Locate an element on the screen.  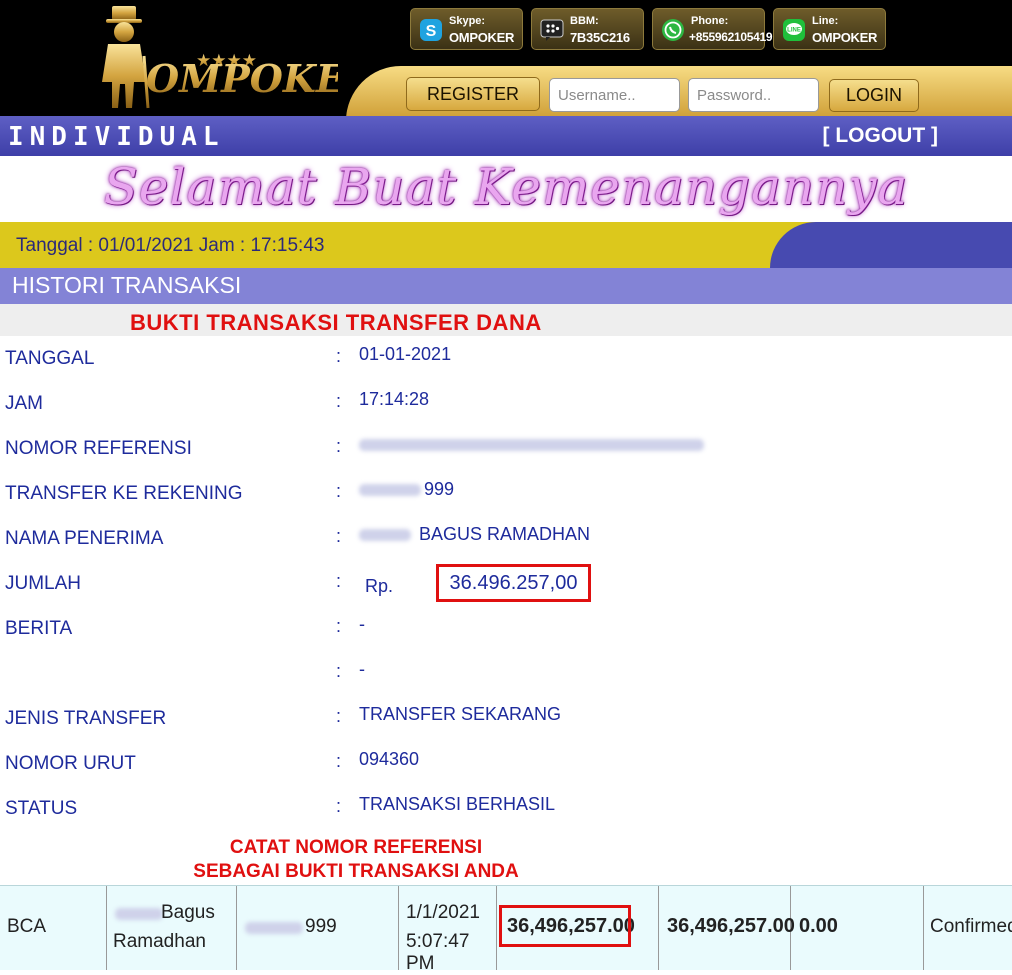
contact-label: BBM: is located at coordinates (584, 21).